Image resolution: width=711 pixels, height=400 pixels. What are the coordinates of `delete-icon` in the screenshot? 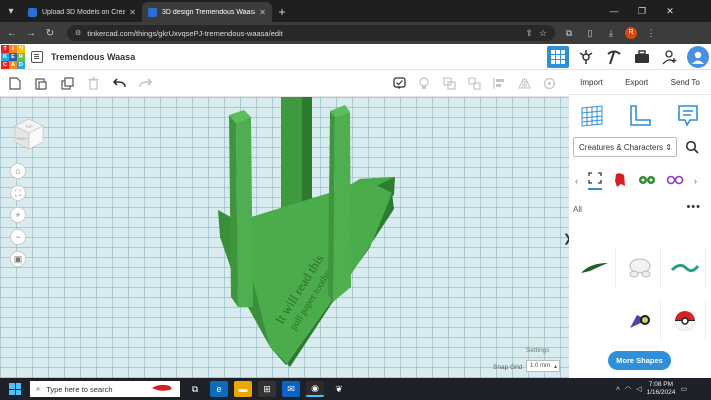 It's located at (93, 83).